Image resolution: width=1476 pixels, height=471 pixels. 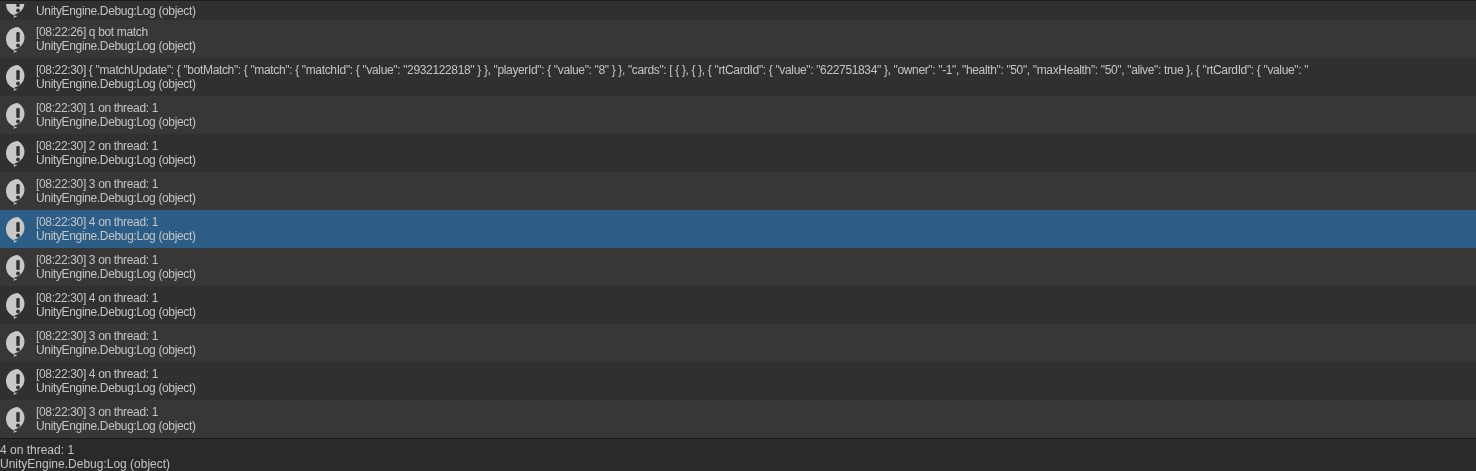 I want to click on log-entry: [08:22:30] 1 on thread: 1 UnityEngine.Debug:Log (object), so click(x=738, y=115).